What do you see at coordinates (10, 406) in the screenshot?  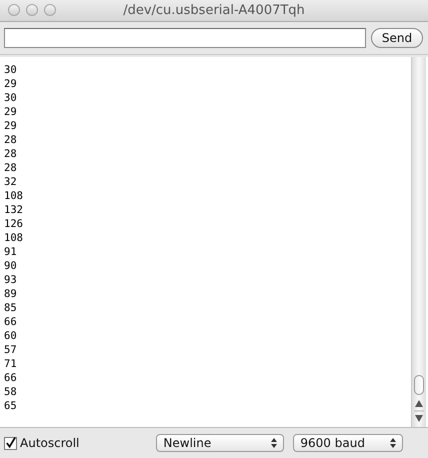 I see `output-line: 65` at bounding box center [10, 406].